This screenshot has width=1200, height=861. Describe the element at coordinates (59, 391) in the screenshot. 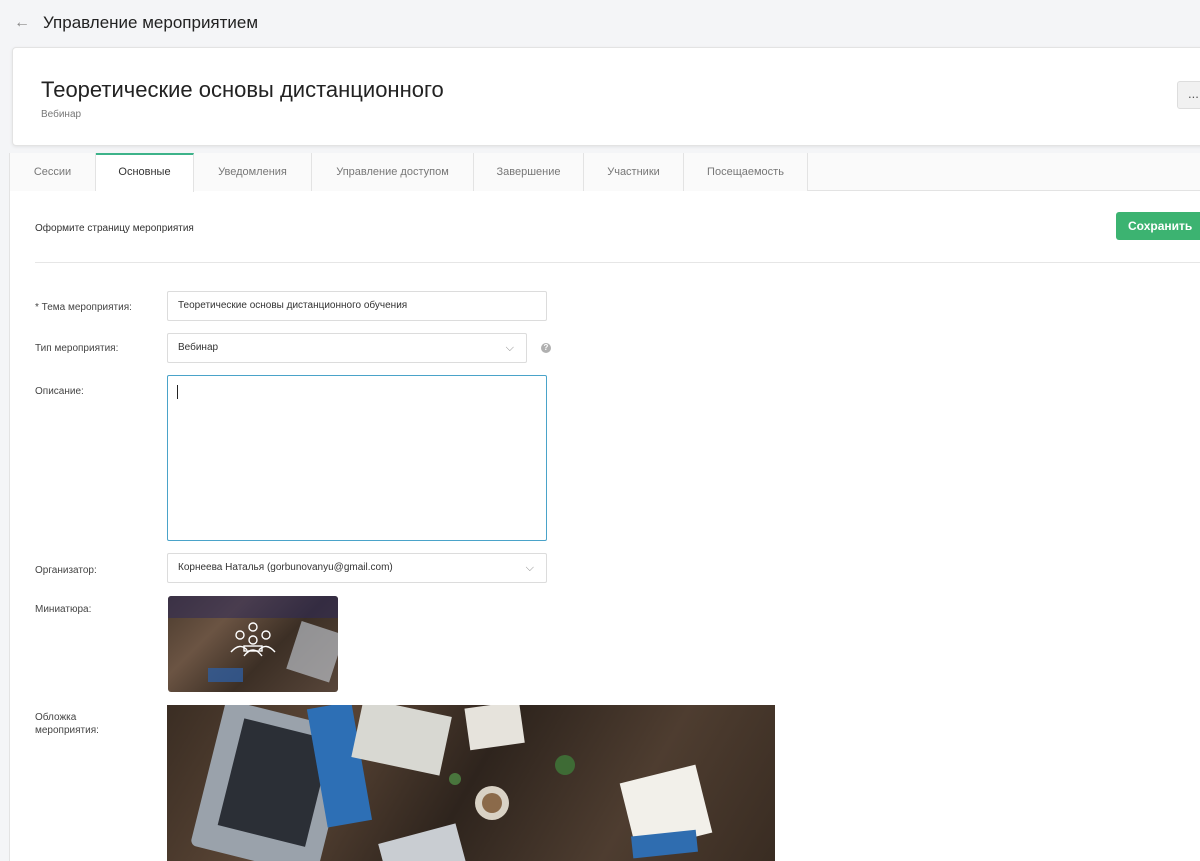

I see `description-label: Описание:` at that location.